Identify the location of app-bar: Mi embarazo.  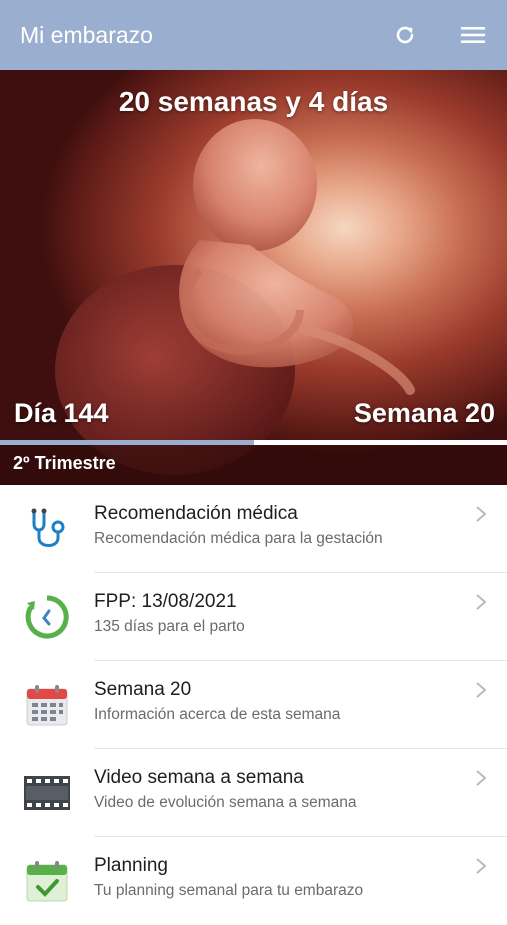
(253, 35).